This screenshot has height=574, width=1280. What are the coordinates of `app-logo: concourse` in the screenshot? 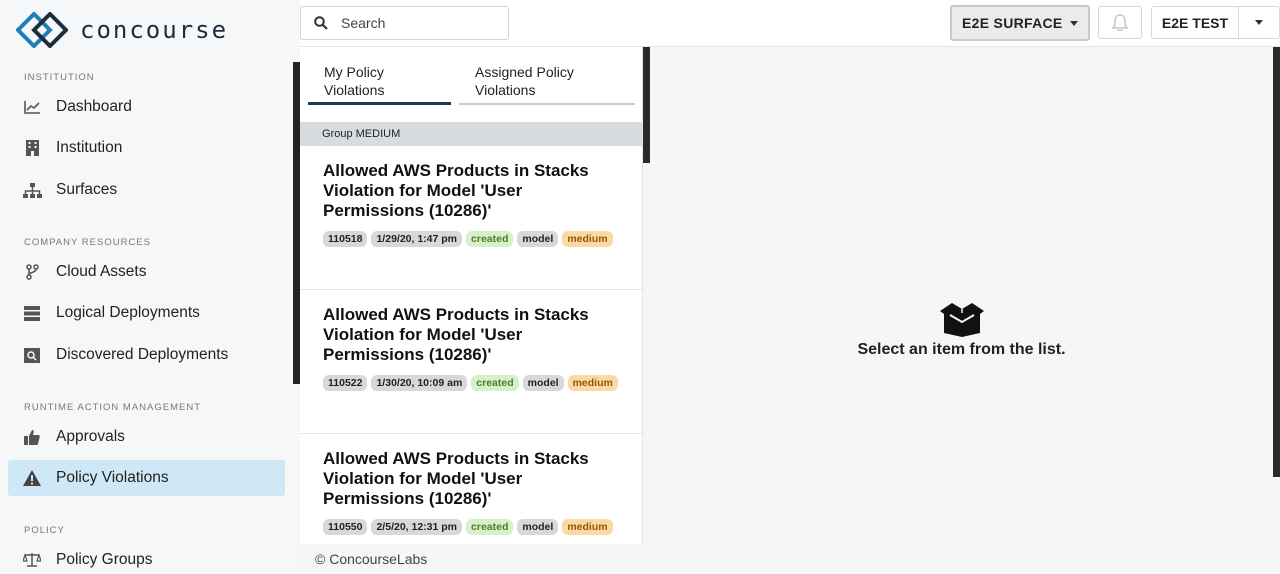 It's located at (122, 30).